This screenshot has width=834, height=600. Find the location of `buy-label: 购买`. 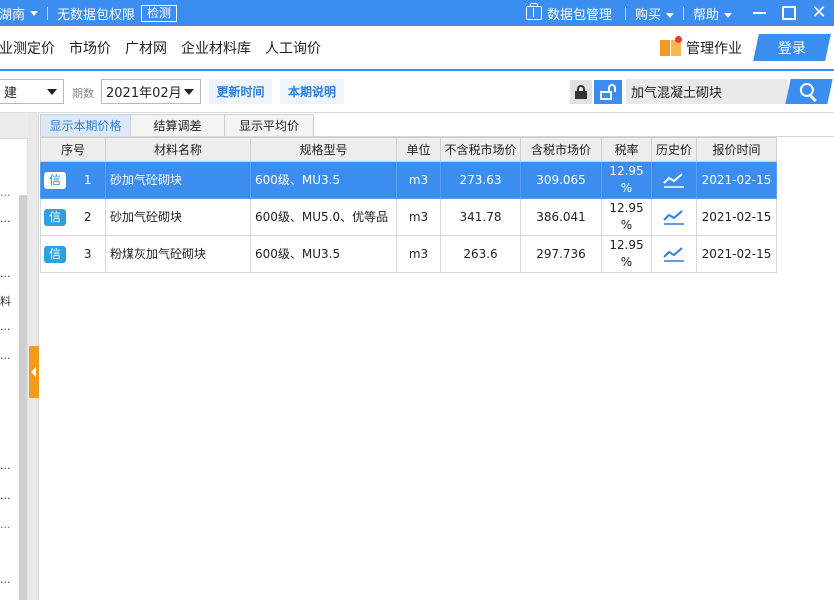

buy-label: 购买 is located at coordinates (647, 15).